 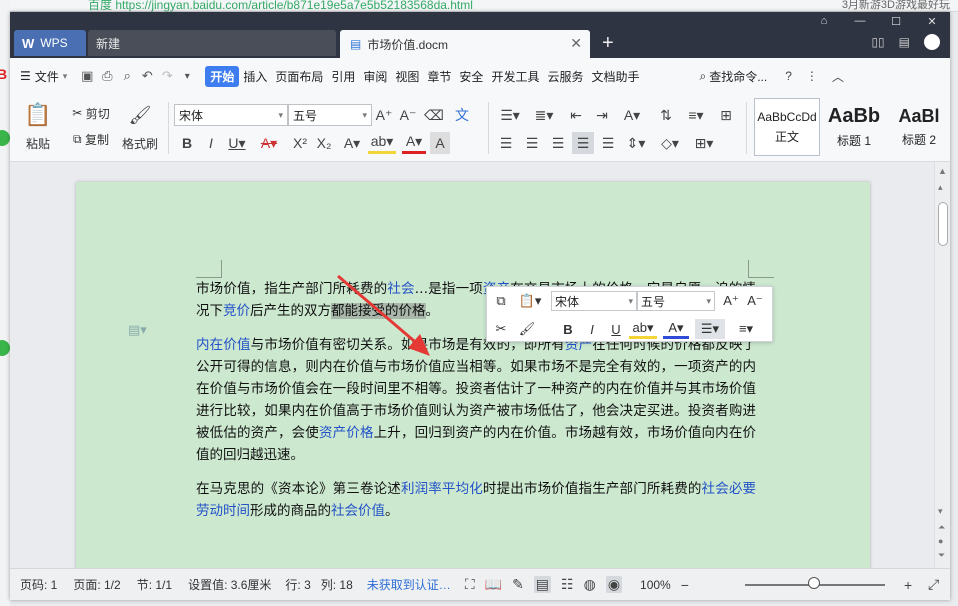 I want to click on maximize-icon: ☐, so click(x=896, y=21).